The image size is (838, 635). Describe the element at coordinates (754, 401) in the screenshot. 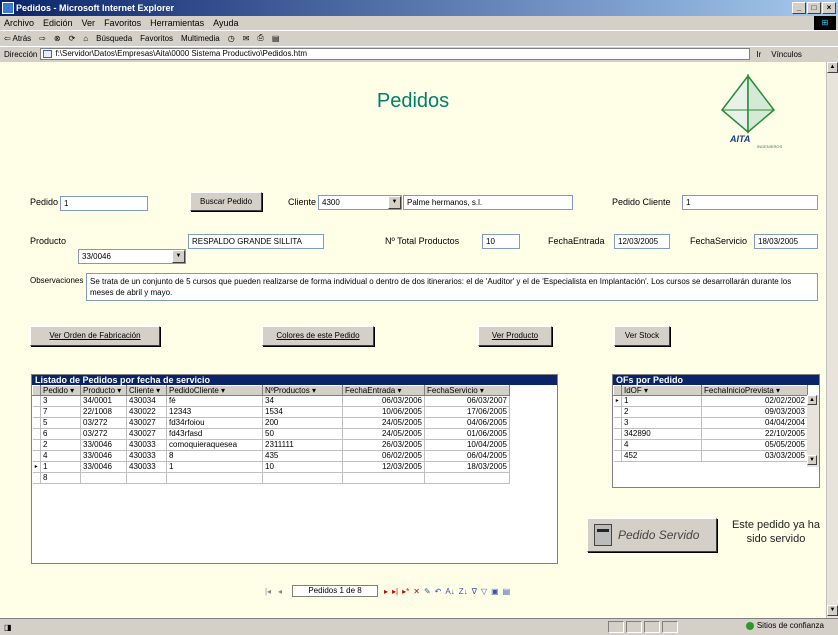

I see `ofs-cell: 02/02/2002` at that location.